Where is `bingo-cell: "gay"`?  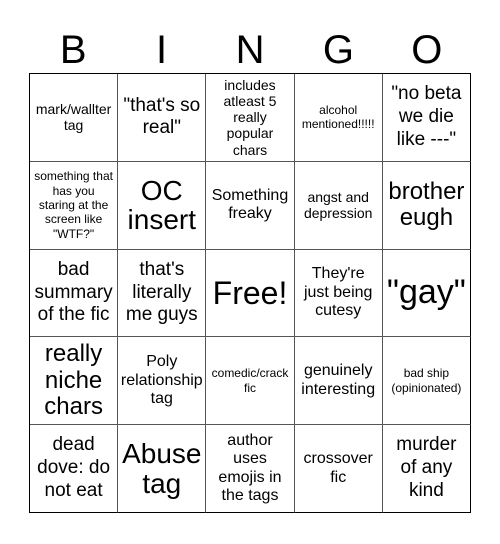 bingo-cell: "gay" is located at coordinates (426, 293).